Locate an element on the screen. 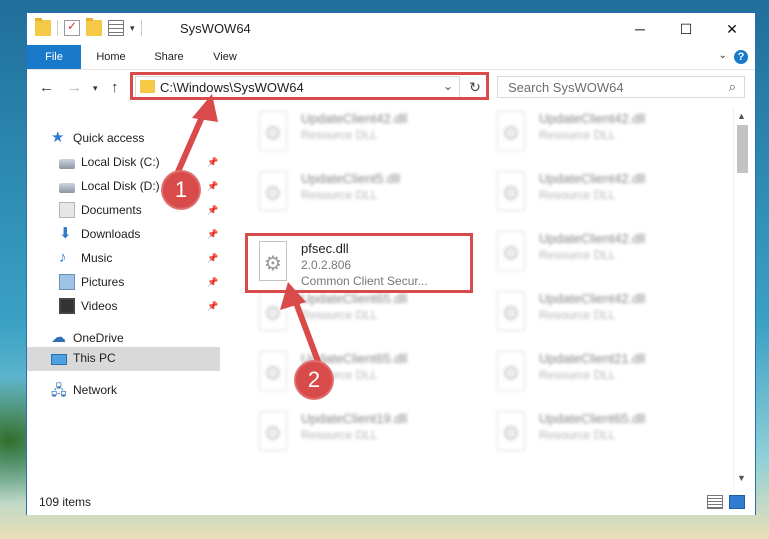 The height and width of the screenshot is (539, 769). ribbon-tabs: File Home Share View ⌄ ? is located at coordinates (391, 57).